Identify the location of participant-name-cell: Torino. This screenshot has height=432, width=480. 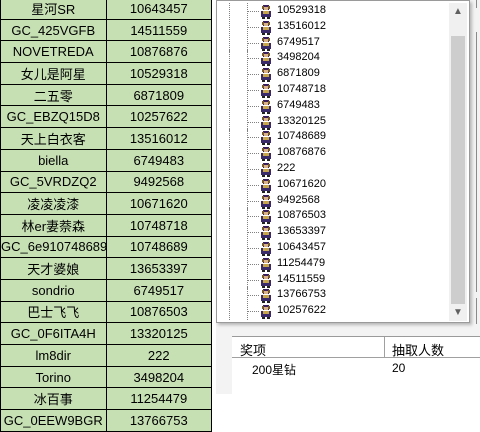
(53, 377).